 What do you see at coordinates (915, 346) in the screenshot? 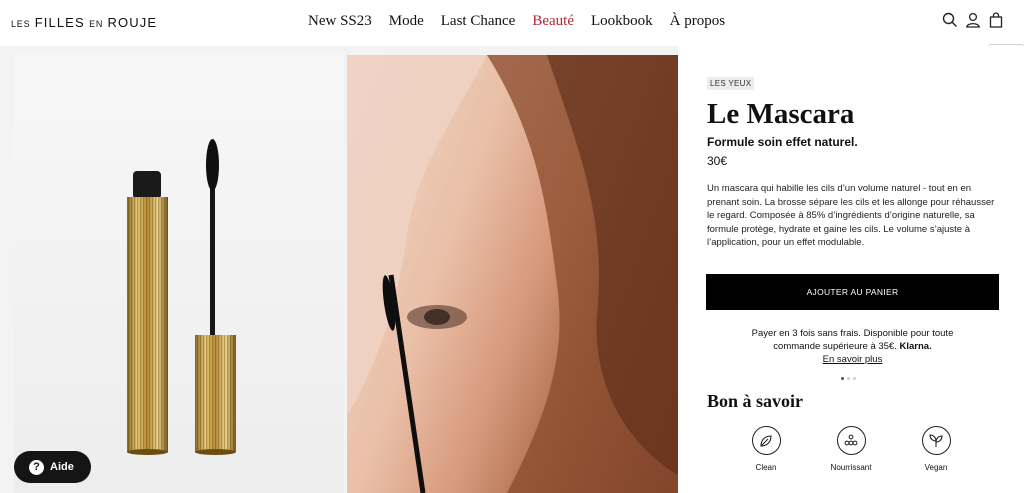
I see `klarna-brand: Klarna.` at bounding box center [915, 346].